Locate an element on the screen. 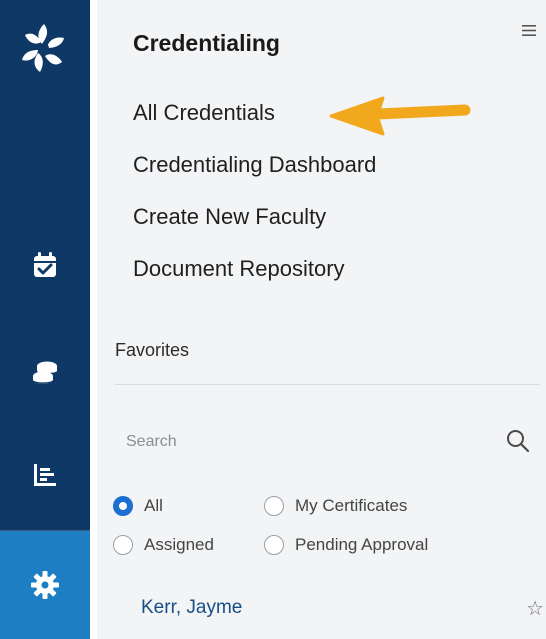 The image size is (546, 639). menu-item-credentialing-dashboard: Credentialing Dashboard is located at coordinates (254, 165).